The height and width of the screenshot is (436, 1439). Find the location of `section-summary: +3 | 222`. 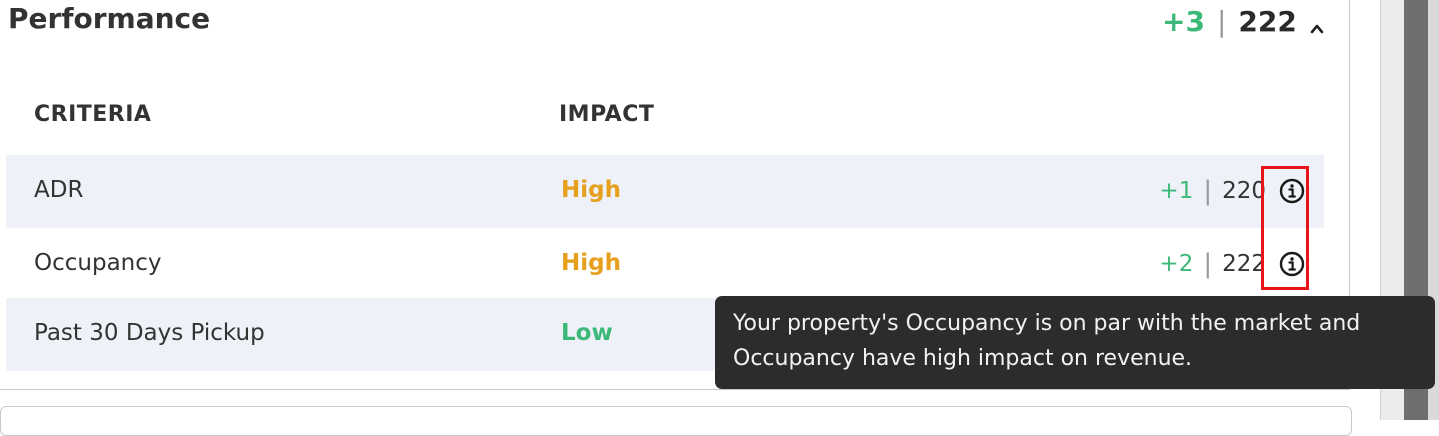

section-summary: +3 | 222 is located at coordinates (1243, 21).